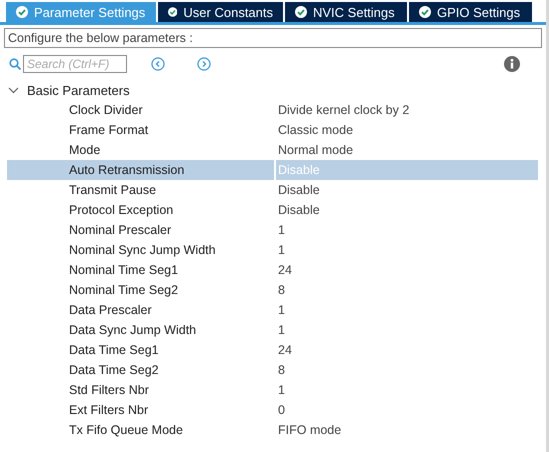  Describe the element at coordinates (124, 290) in the screenshot. I see `parameter-name: Nominal Time Seg2` at that location.